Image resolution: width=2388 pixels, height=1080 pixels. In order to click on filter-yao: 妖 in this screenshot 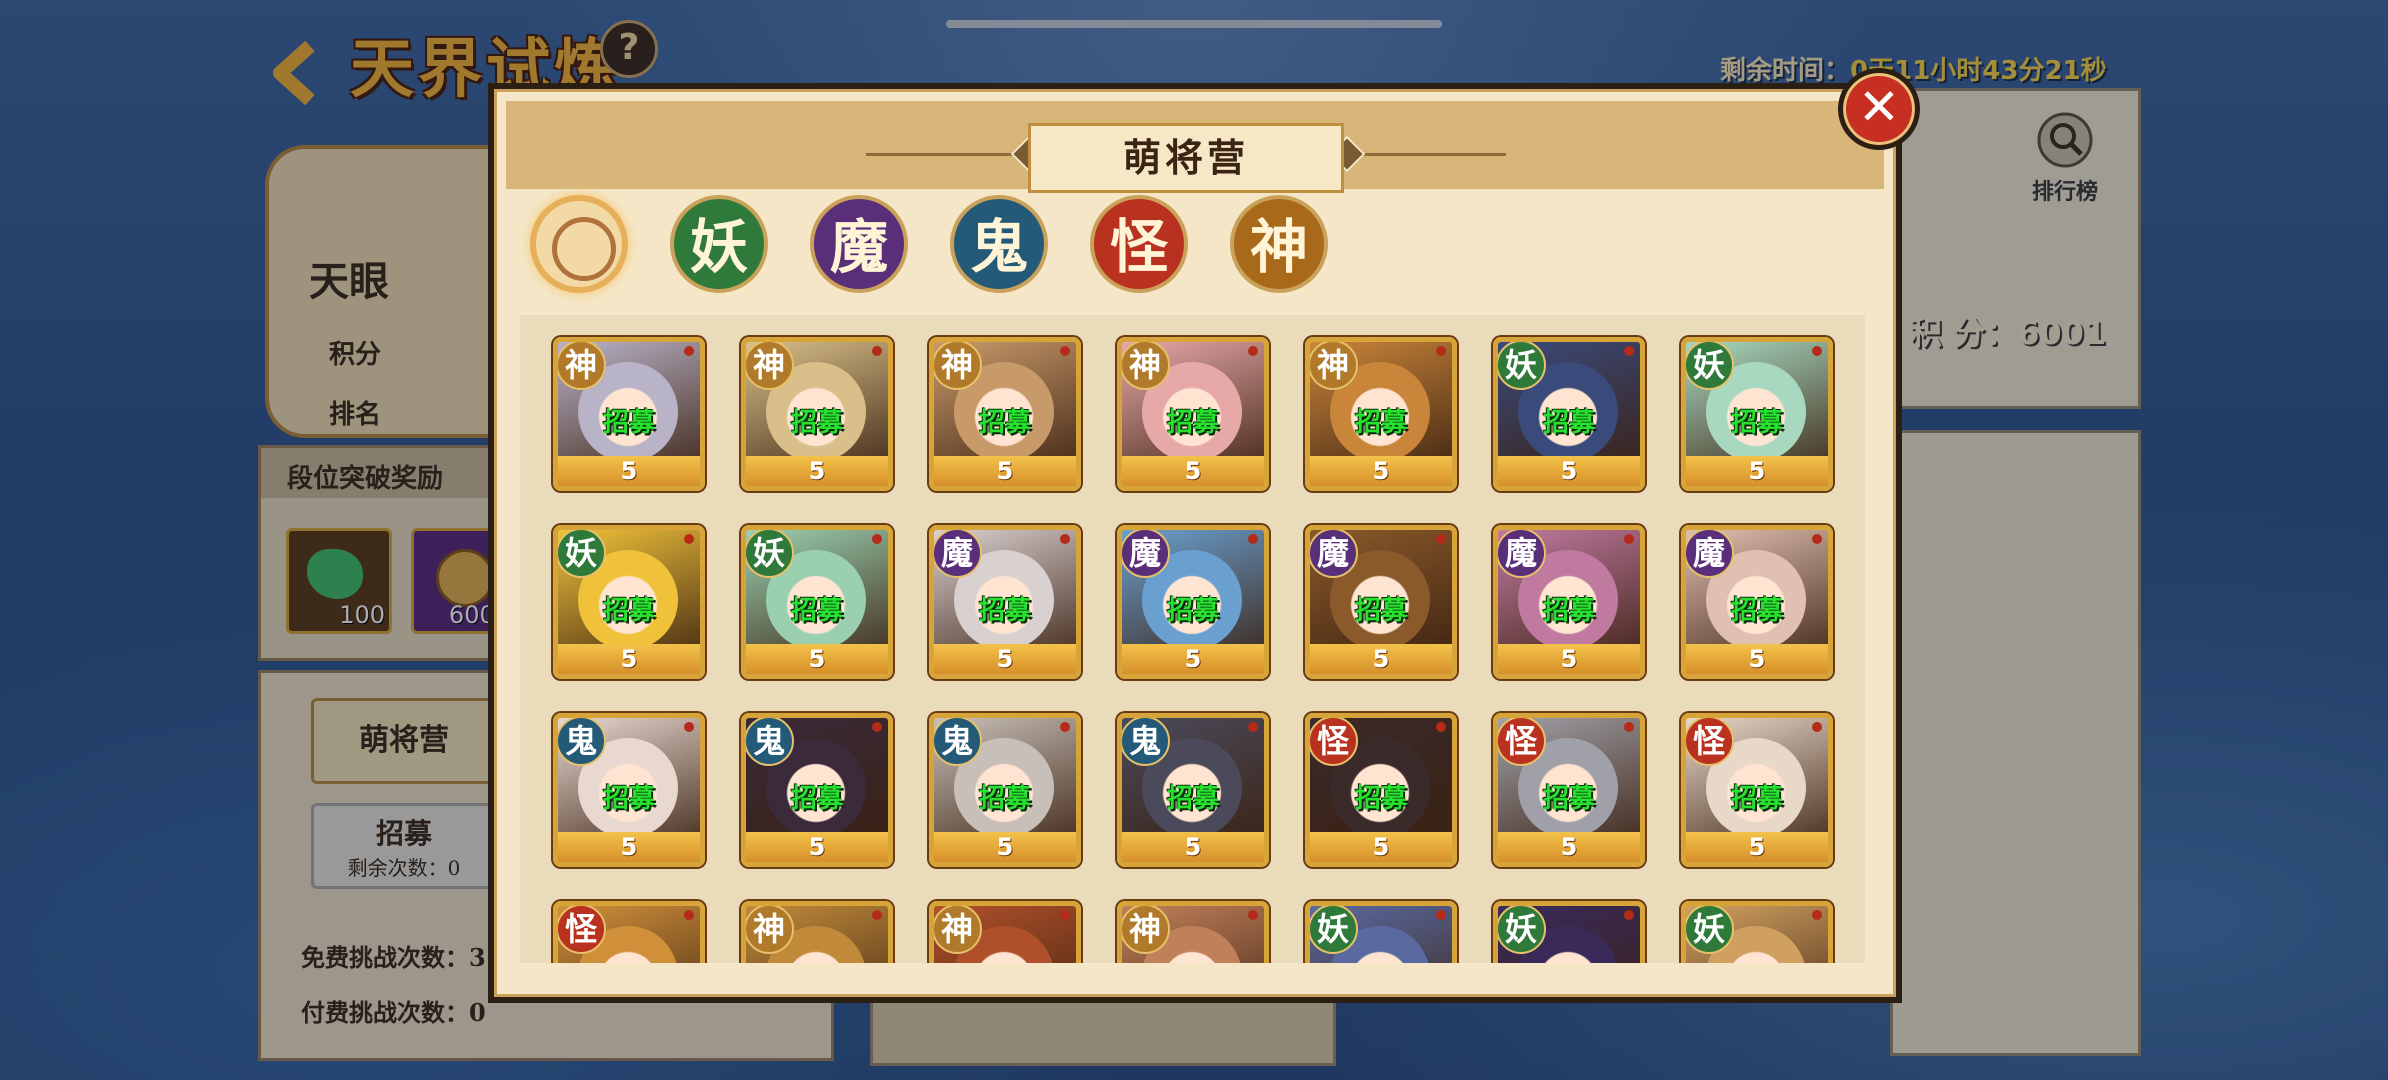, I will do `click(719, 244)`.